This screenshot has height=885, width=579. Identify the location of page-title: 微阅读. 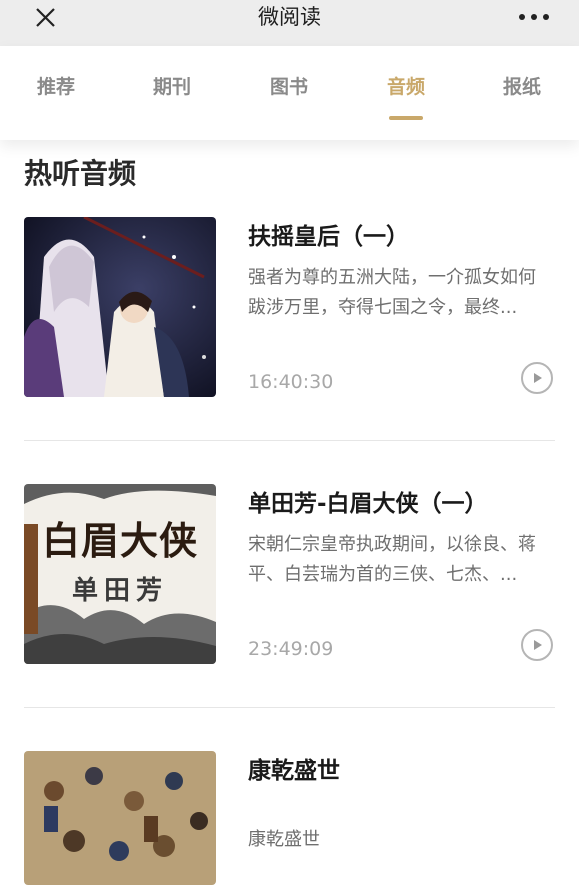
(289, 17).